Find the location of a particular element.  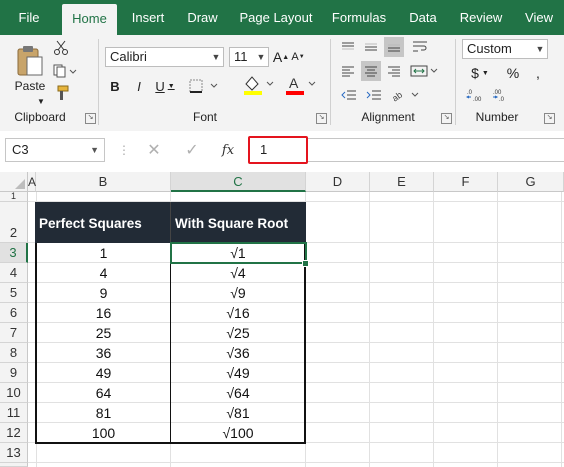

underline-button: U ▼ is located at coordinates (165, 86).